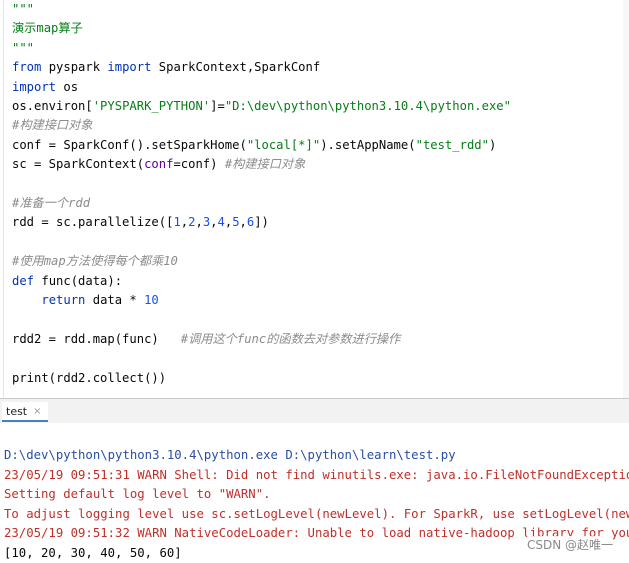 The width and height of the screenshot is (629, 563). I want to click on run-tab-label: test, so click(17, 411).